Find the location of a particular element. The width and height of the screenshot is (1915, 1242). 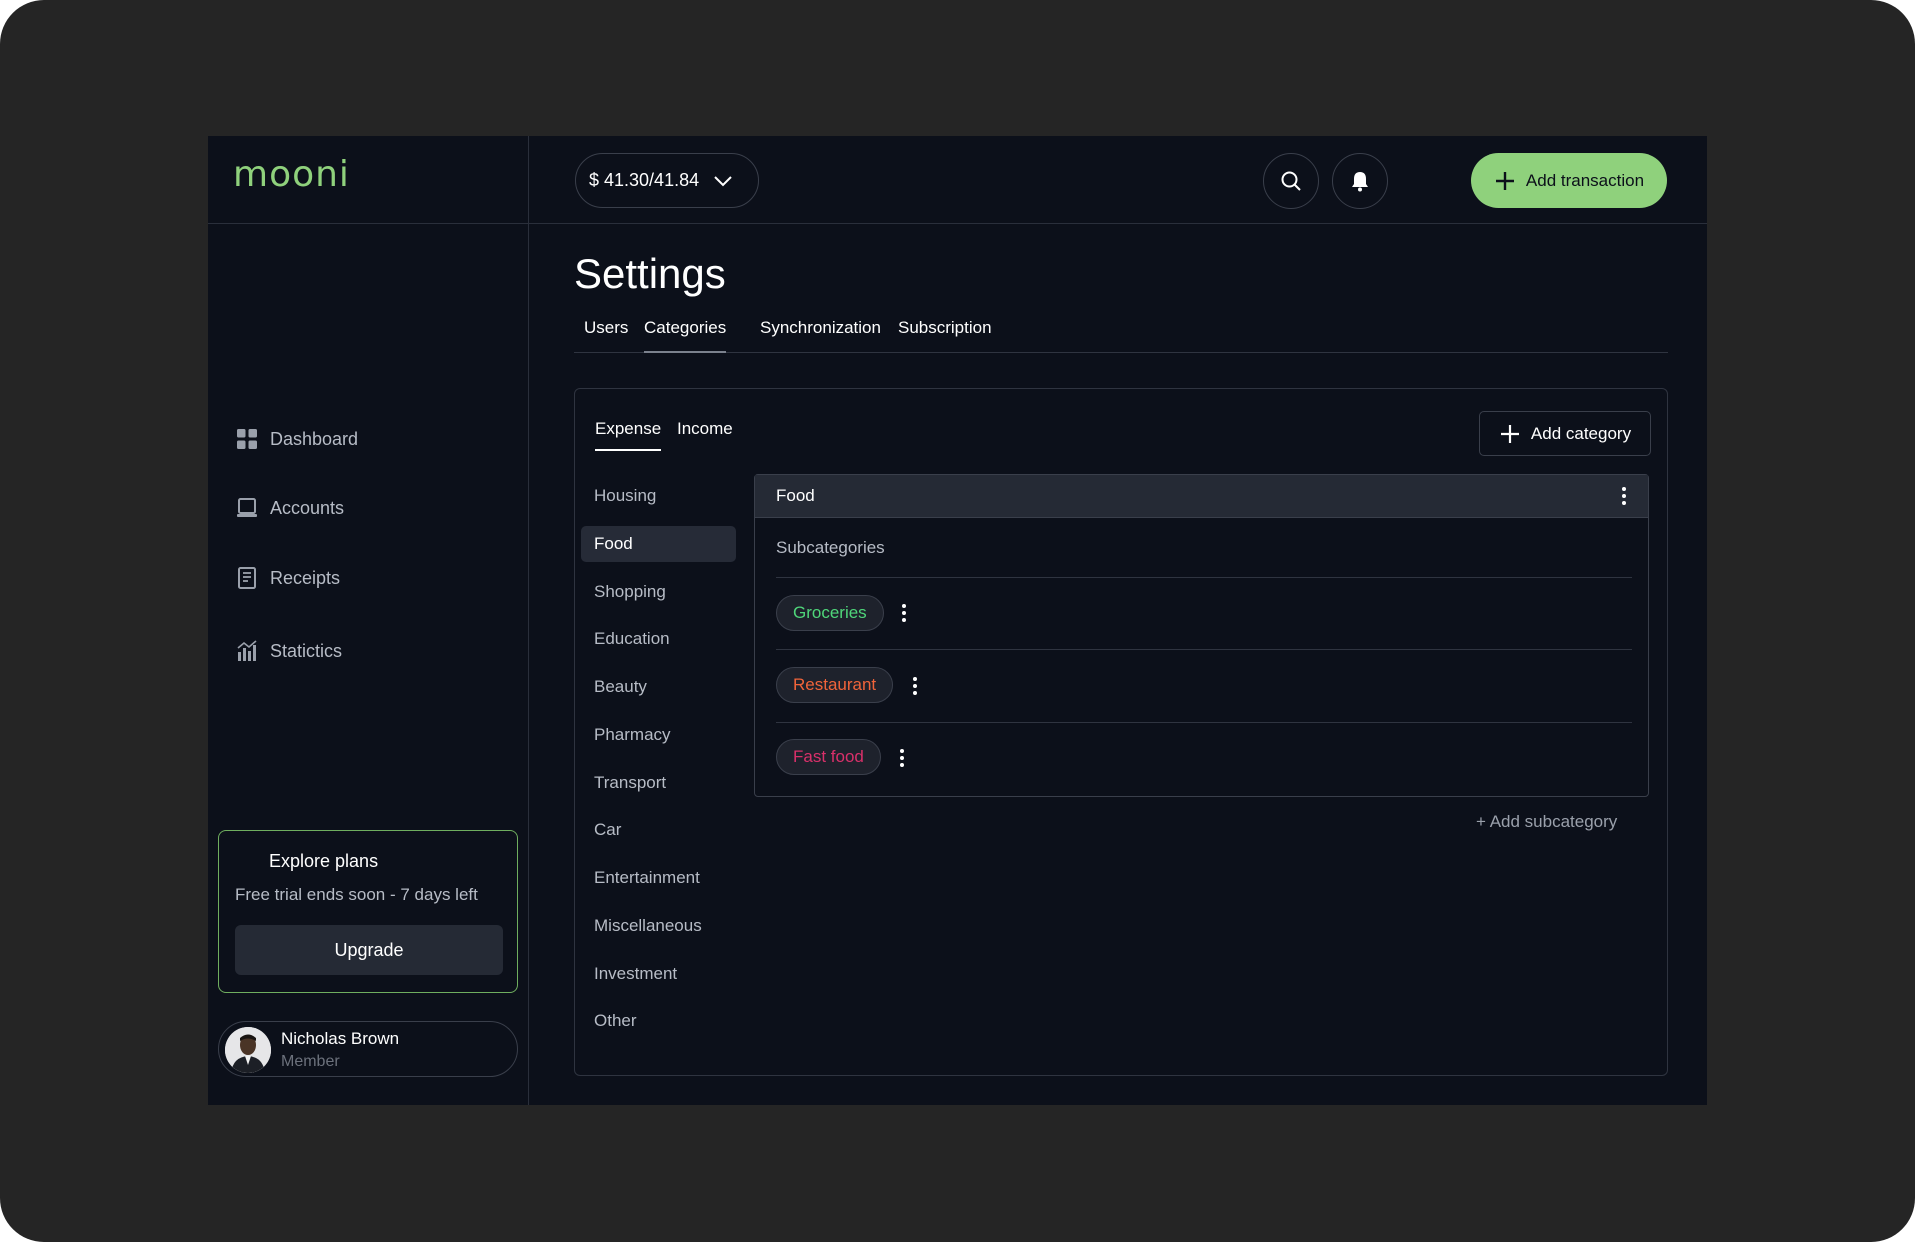

subcategory-label: Restaurant is located at coordinates (835, 684).